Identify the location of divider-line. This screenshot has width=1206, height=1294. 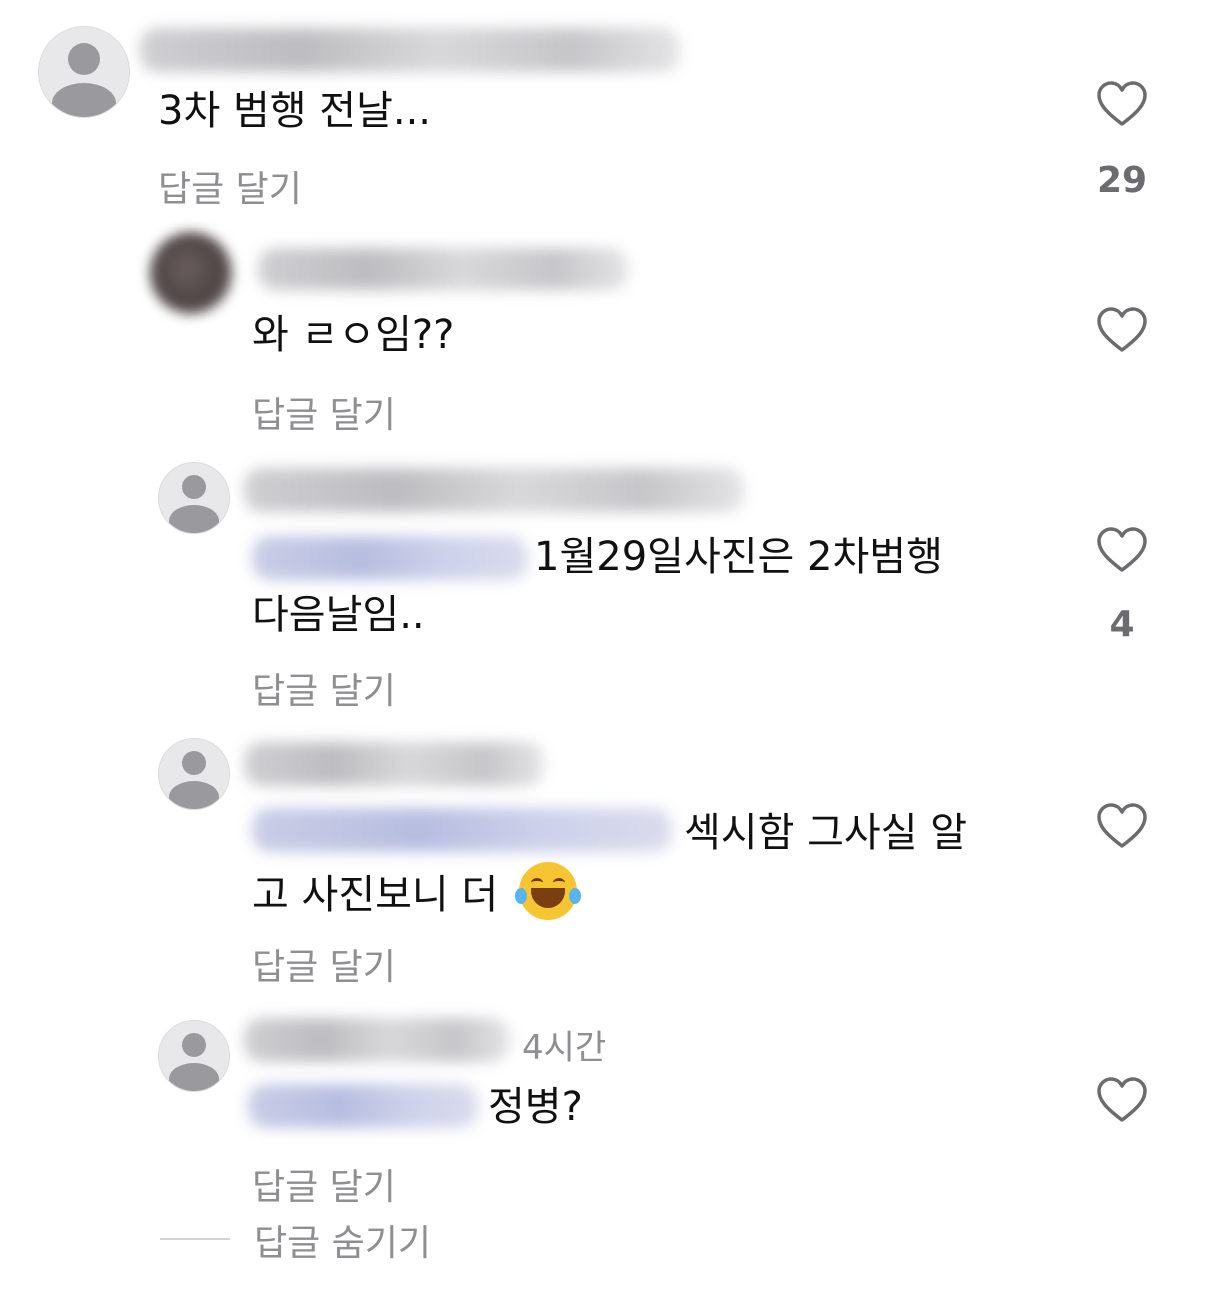
(195, 1239).